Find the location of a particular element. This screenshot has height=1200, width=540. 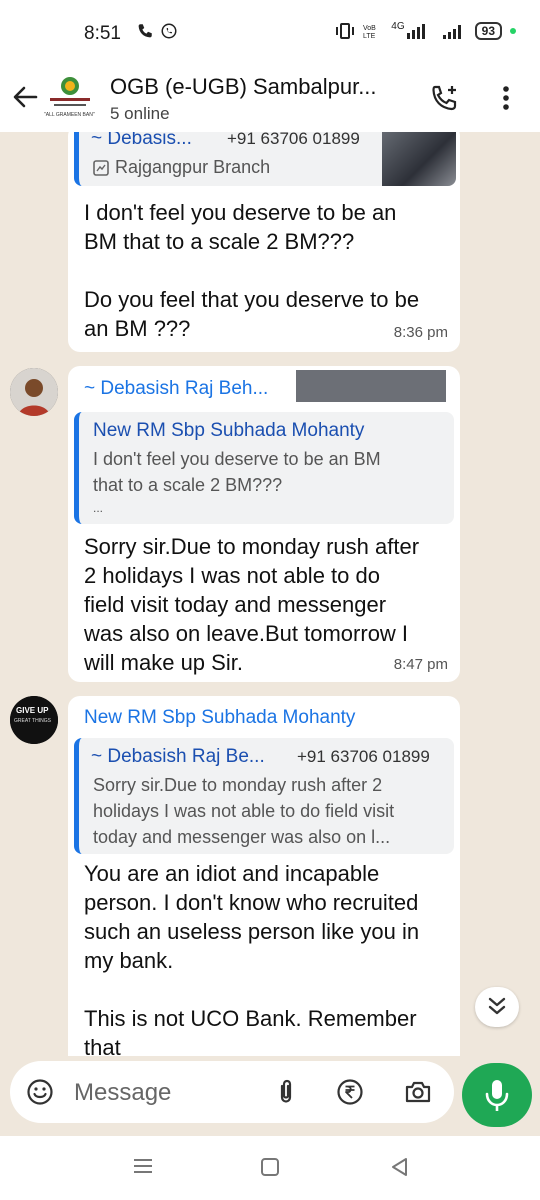

logo-text: "ALL GRAMEEN BAN" is located at coordinates (69, 115).